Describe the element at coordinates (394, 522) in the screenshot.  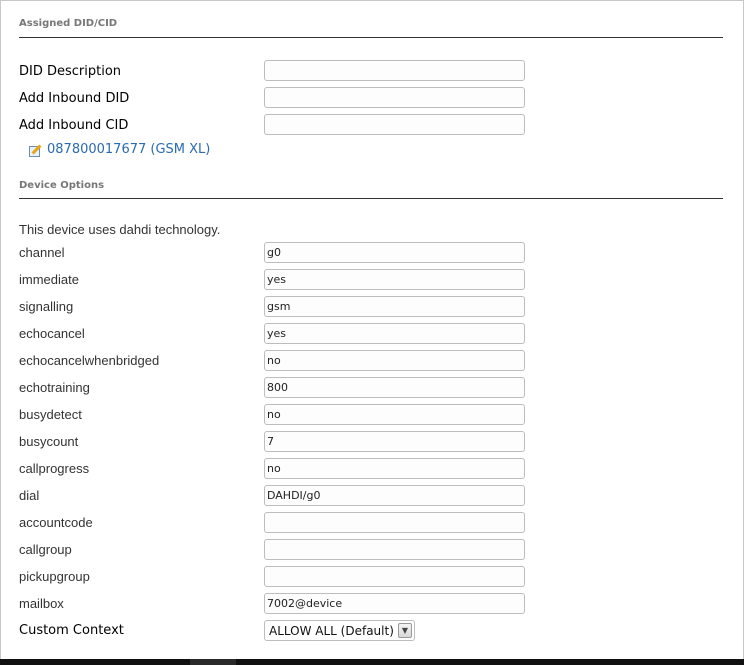
I see `accountcode-input` at that location.